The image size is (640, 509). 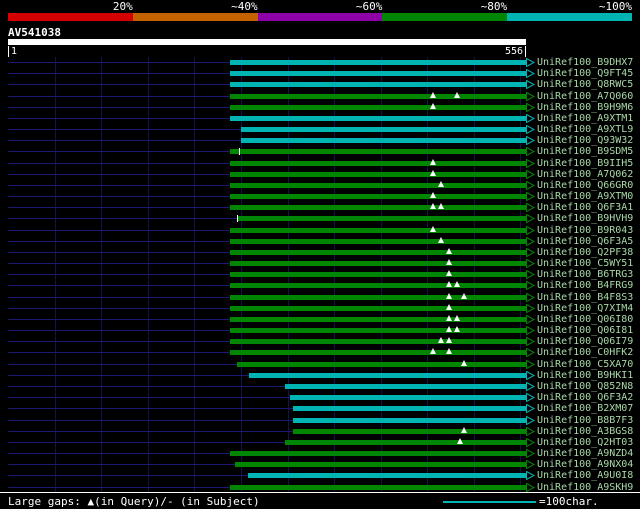 What do you see at coordinates (585, 185) in the screenshot?
I see `hit-label: UniRef100_Q66GR0` at bounding box center [585, 185].